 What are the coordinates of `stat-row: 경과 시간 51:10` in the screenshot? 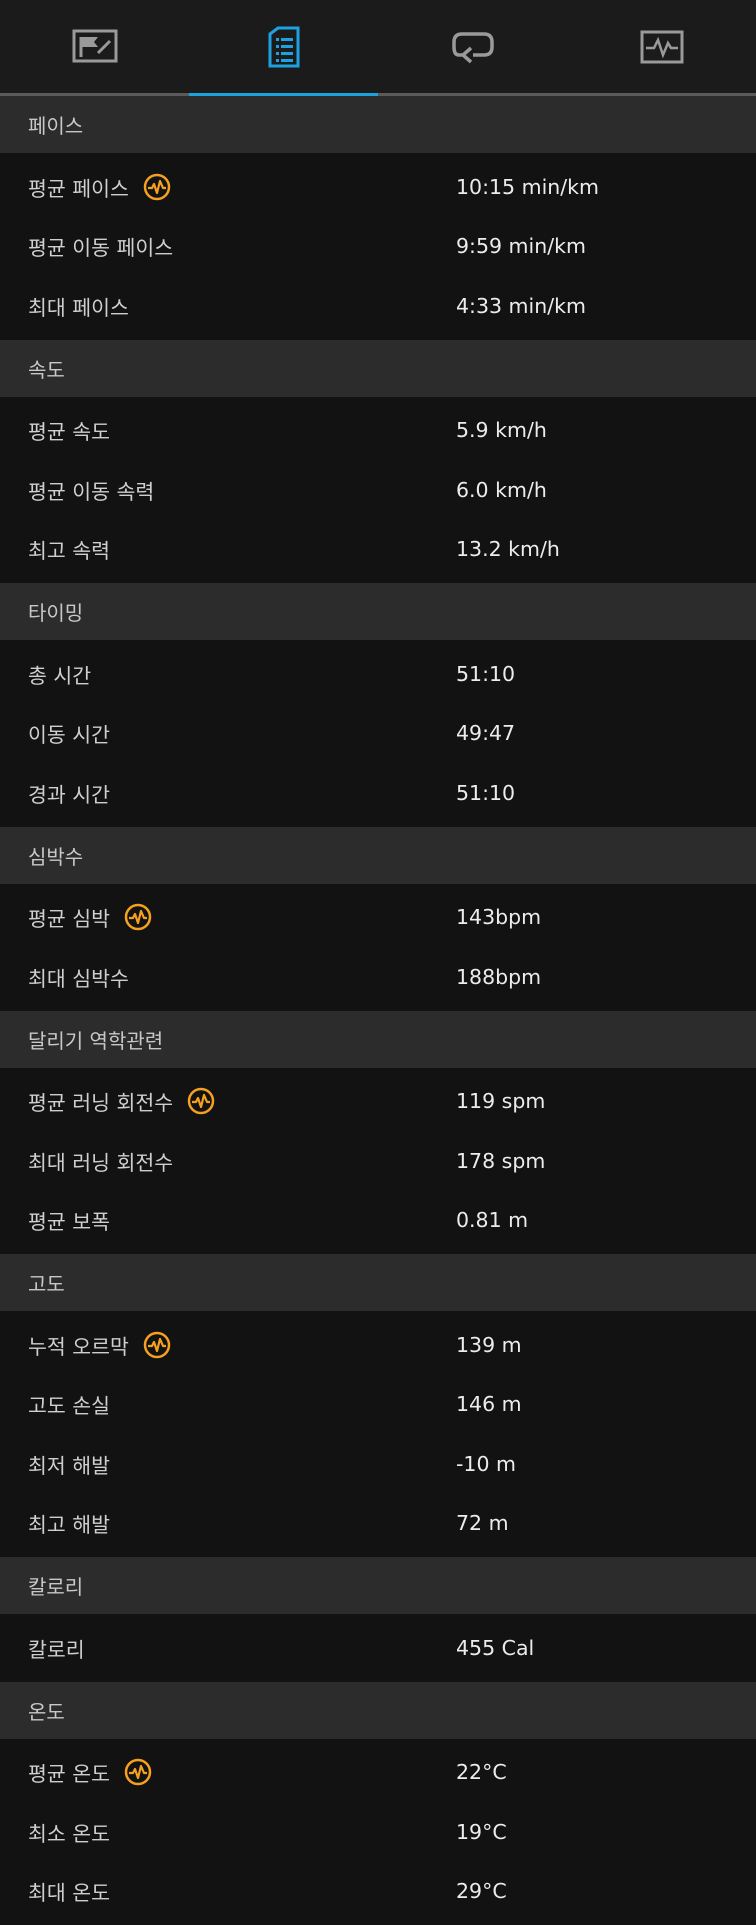 It's located at (378, 793).